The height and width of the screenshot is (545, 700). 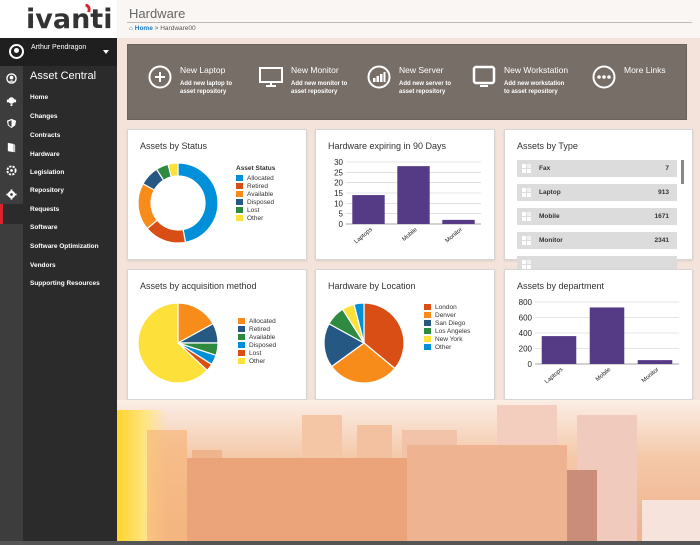 I want to click on asset-type-row: Mobile 1671, so click(x=597, y=216).